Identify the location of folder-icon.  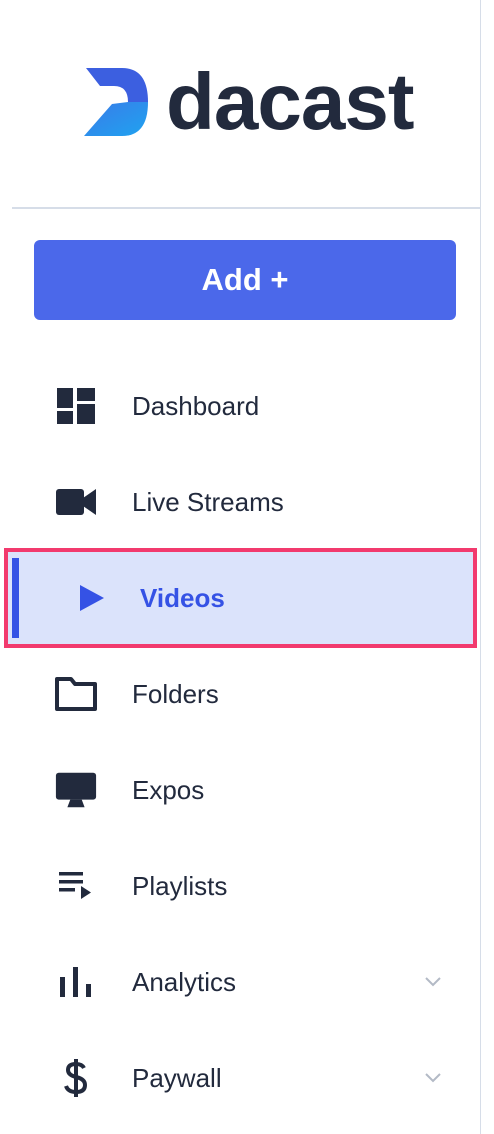
(76, 694).